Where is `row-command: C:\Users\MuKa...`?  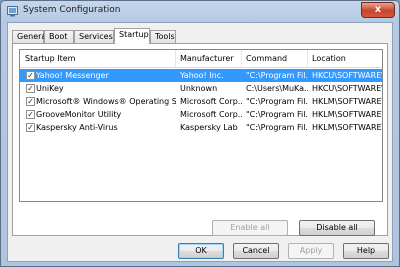
row-command: C:\Users\MuKa... is located at coordinates (277, 88).